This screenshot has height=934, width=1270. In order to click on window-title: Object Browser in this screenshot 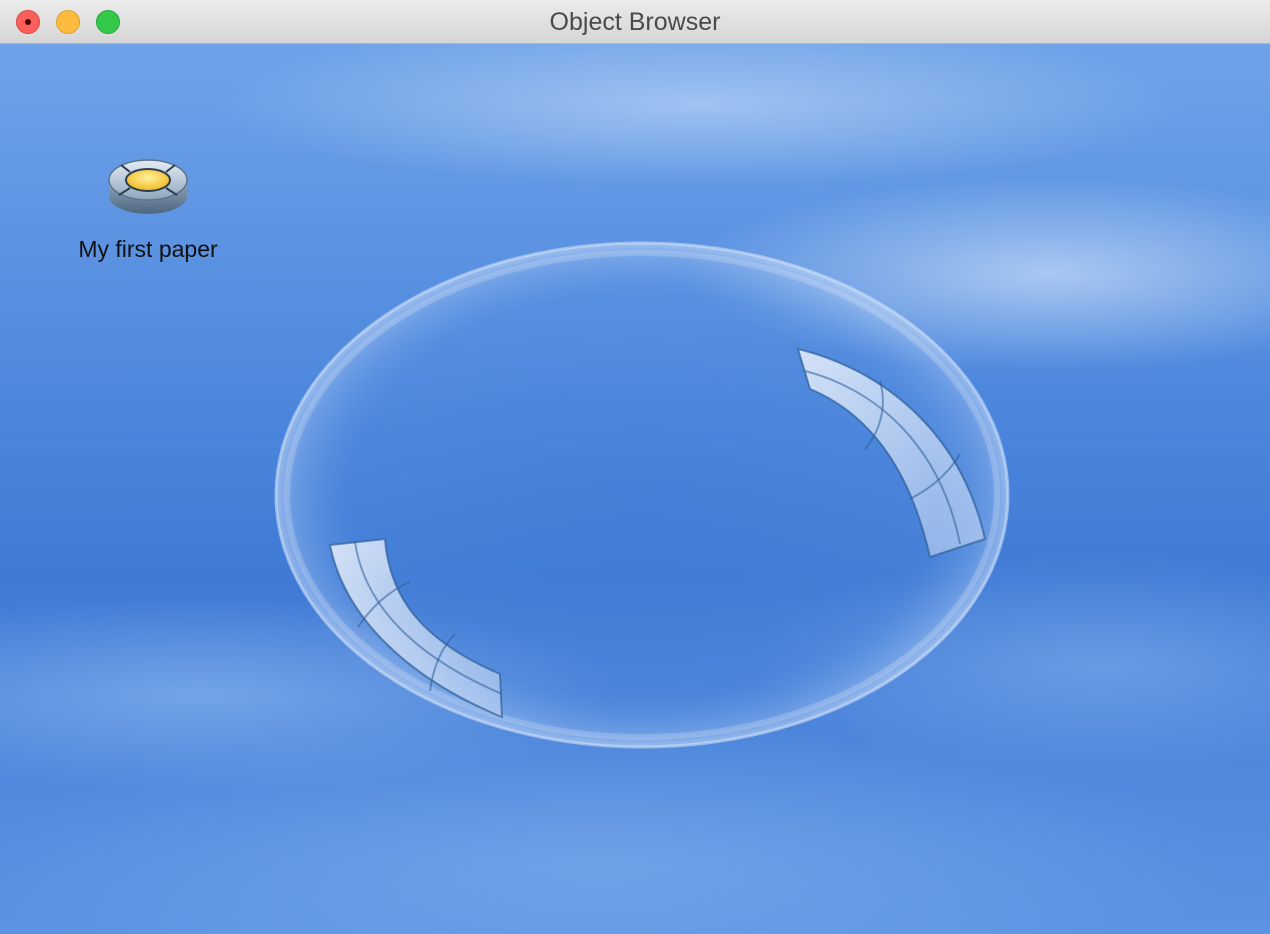, I will do `click(635, 22)`.